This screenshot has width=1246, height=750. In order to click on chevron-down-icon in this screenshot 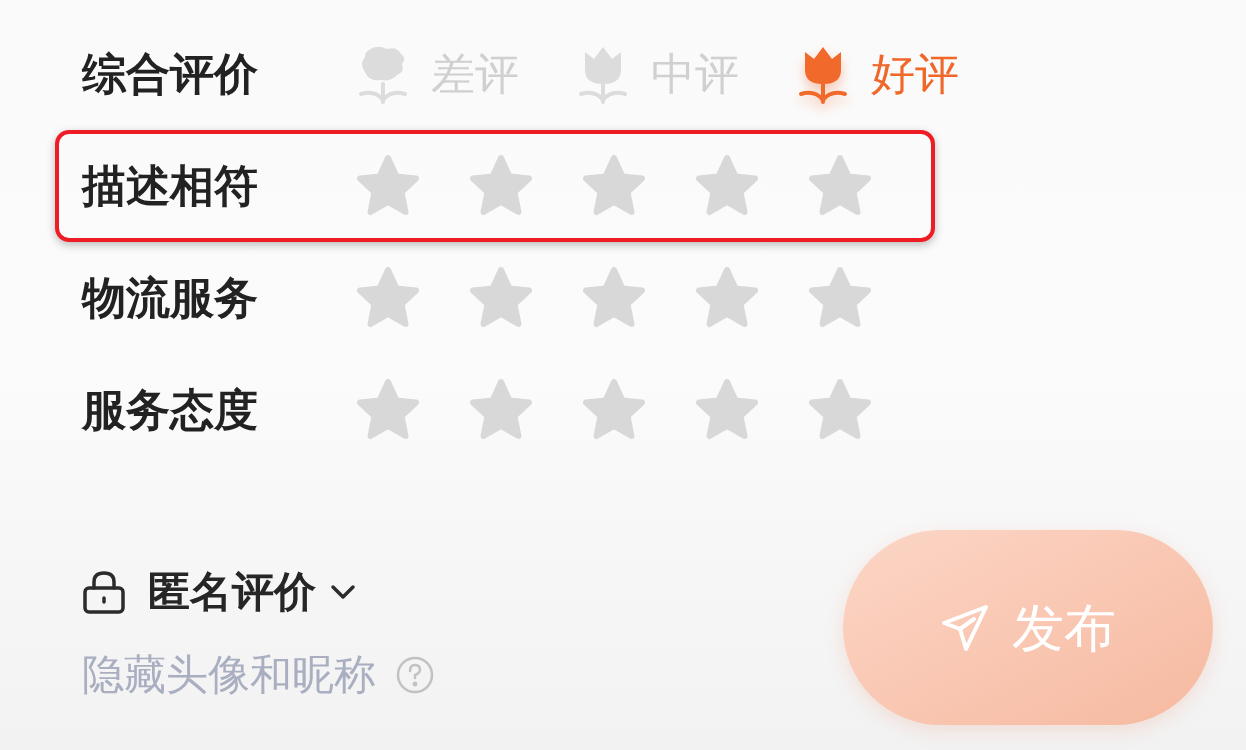, I will do `click(343, 592)`.